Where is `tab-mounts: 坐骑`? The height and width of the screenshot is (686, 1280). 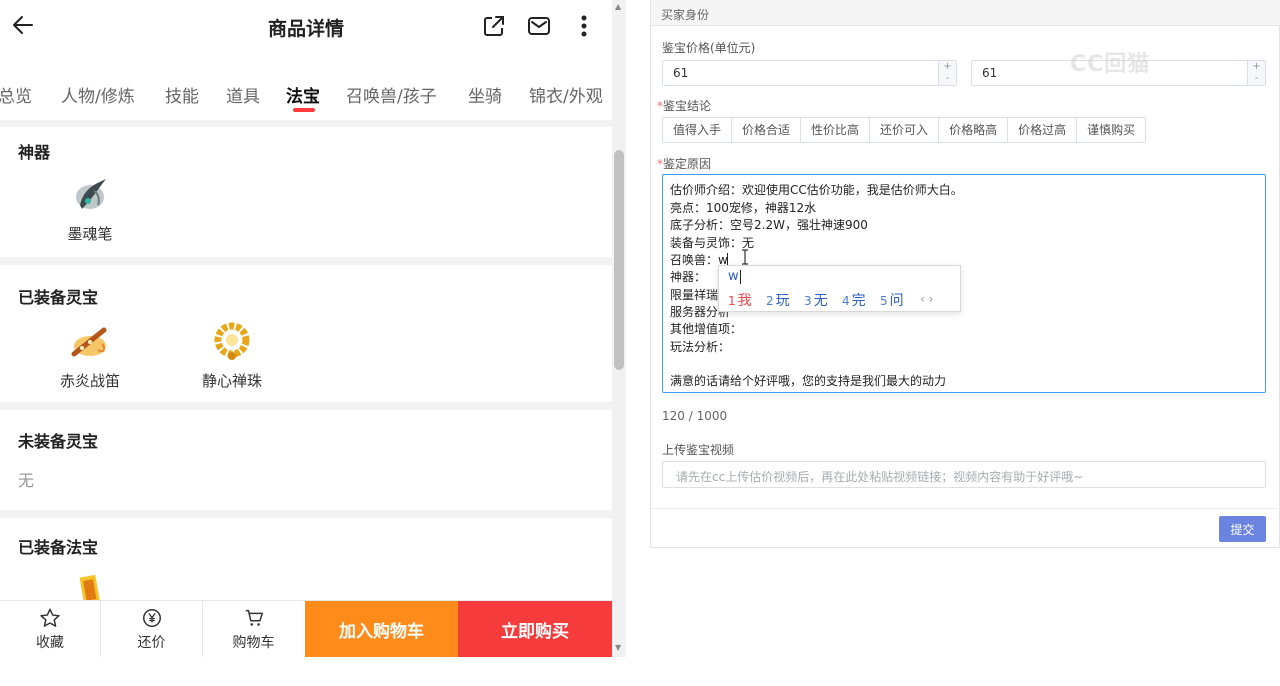
tab-mounts: 坐骑 is located at coordinates (485, 94).